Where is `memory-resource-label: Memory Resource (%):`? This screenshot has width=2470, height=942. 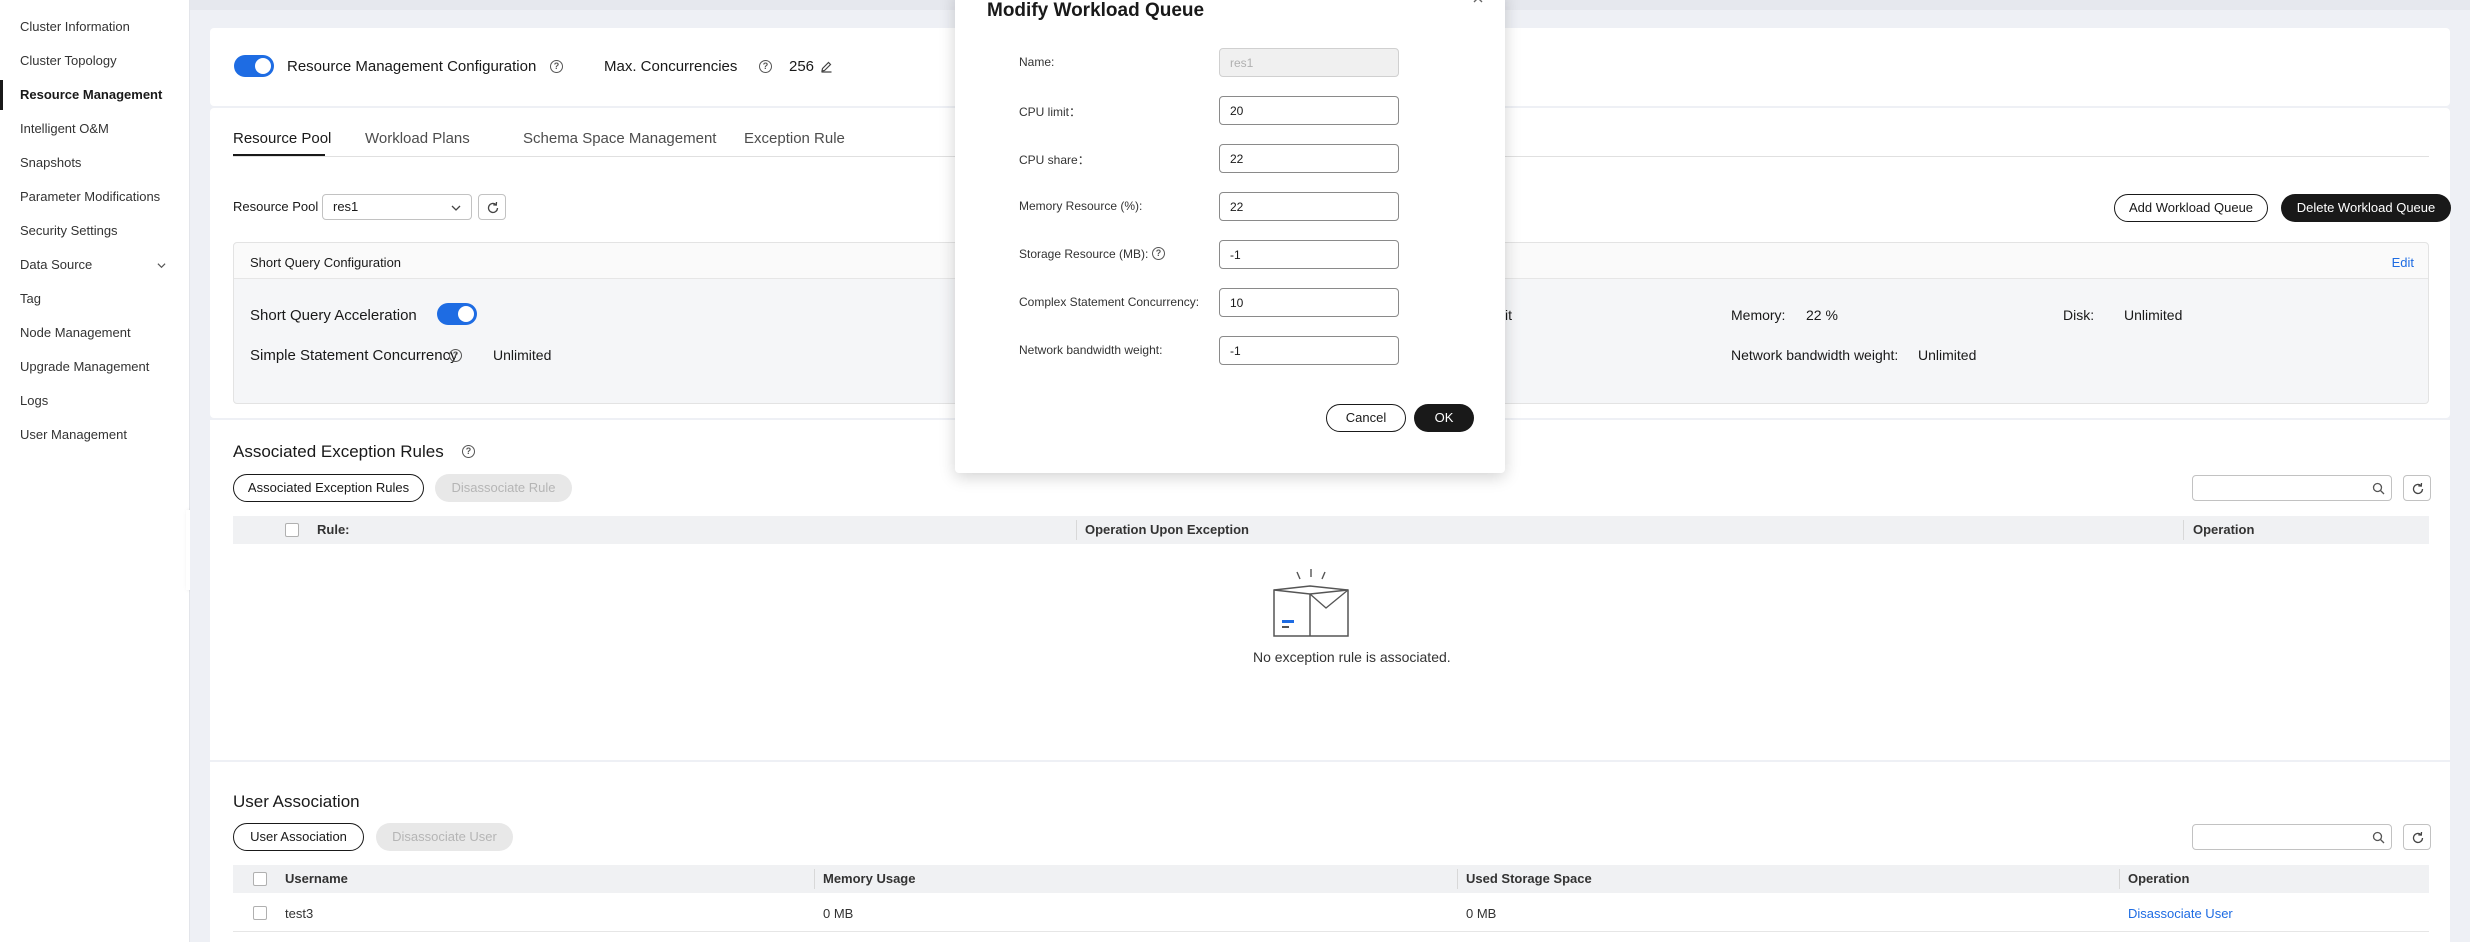 memory-resource-label: Memory Resource (%): is located at coordinates (1081, 206).